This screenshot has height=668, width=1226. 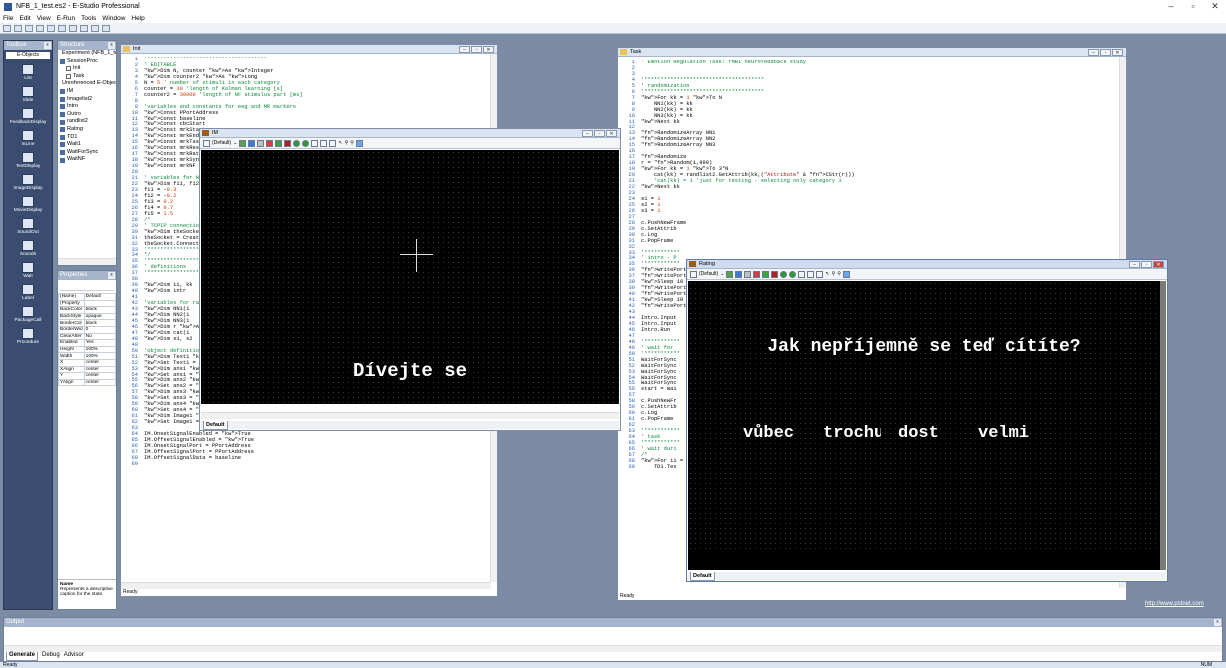 I want to click on init-hscrollbar, so click(x=306, y=585).